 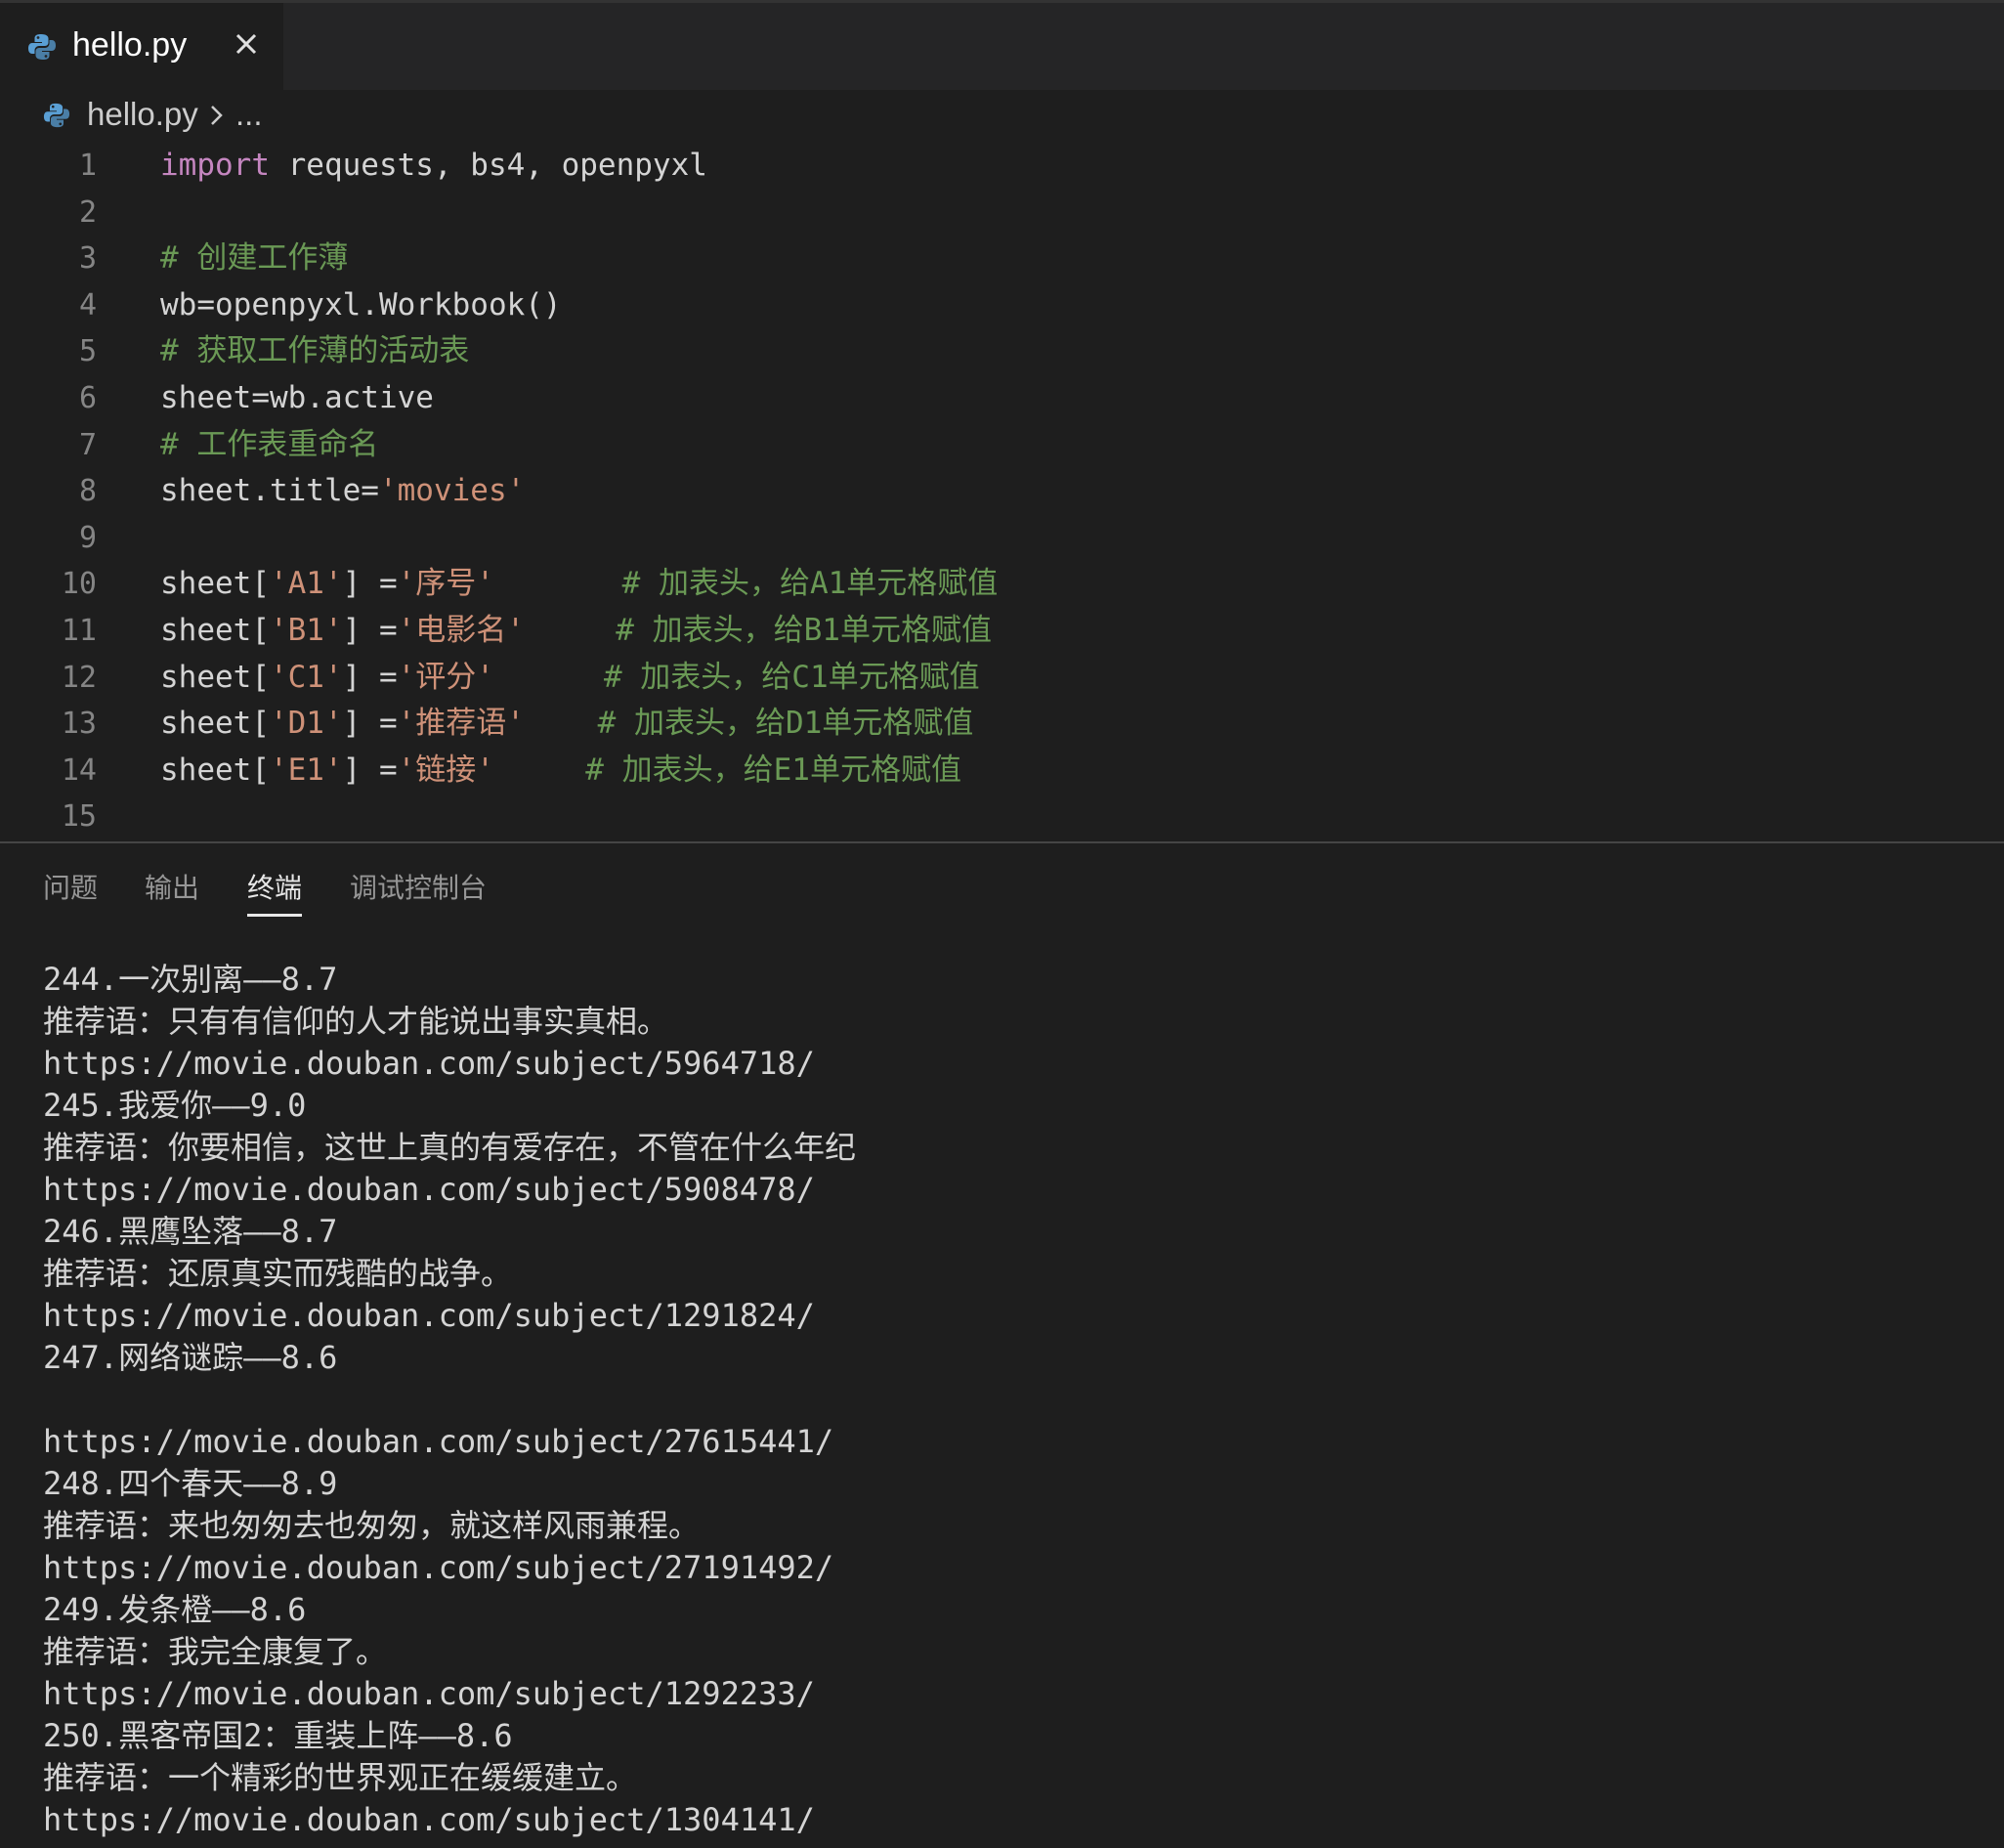 I want to click on code-token: wb=openpyxl.Workbook(), so click(x=361, y=304).